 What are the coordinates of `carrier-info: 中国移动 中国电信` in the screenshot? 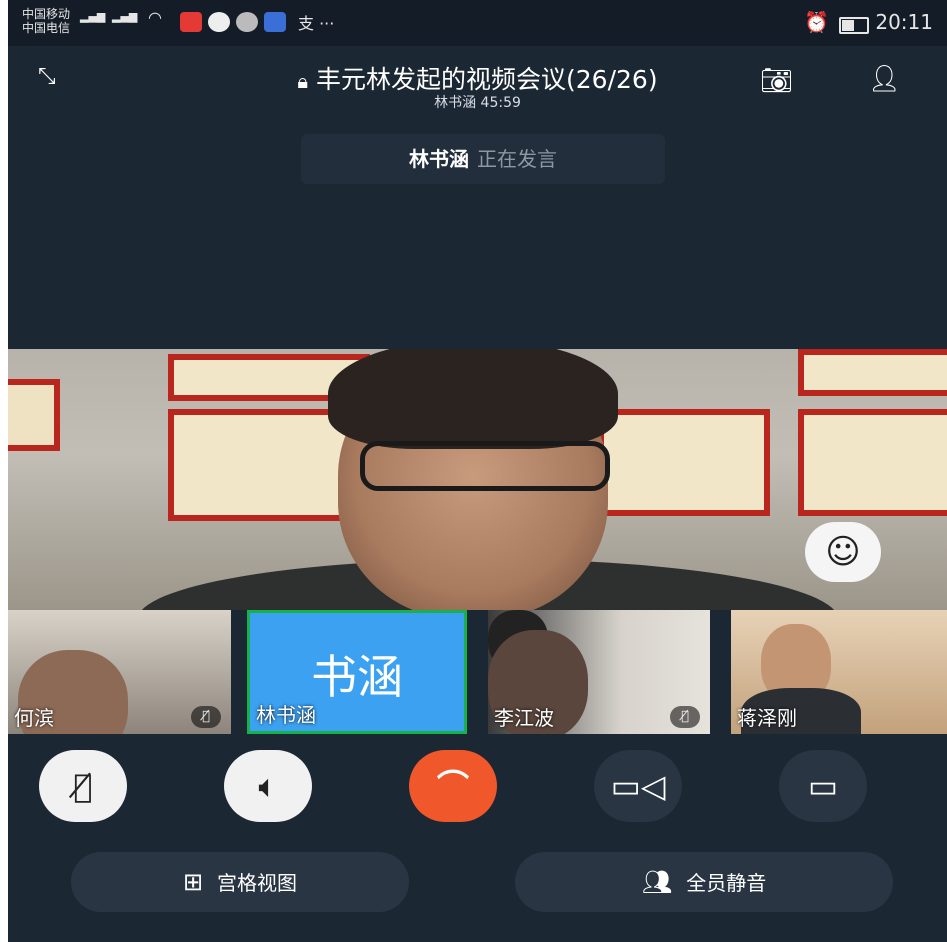 It's located at (46, 21).